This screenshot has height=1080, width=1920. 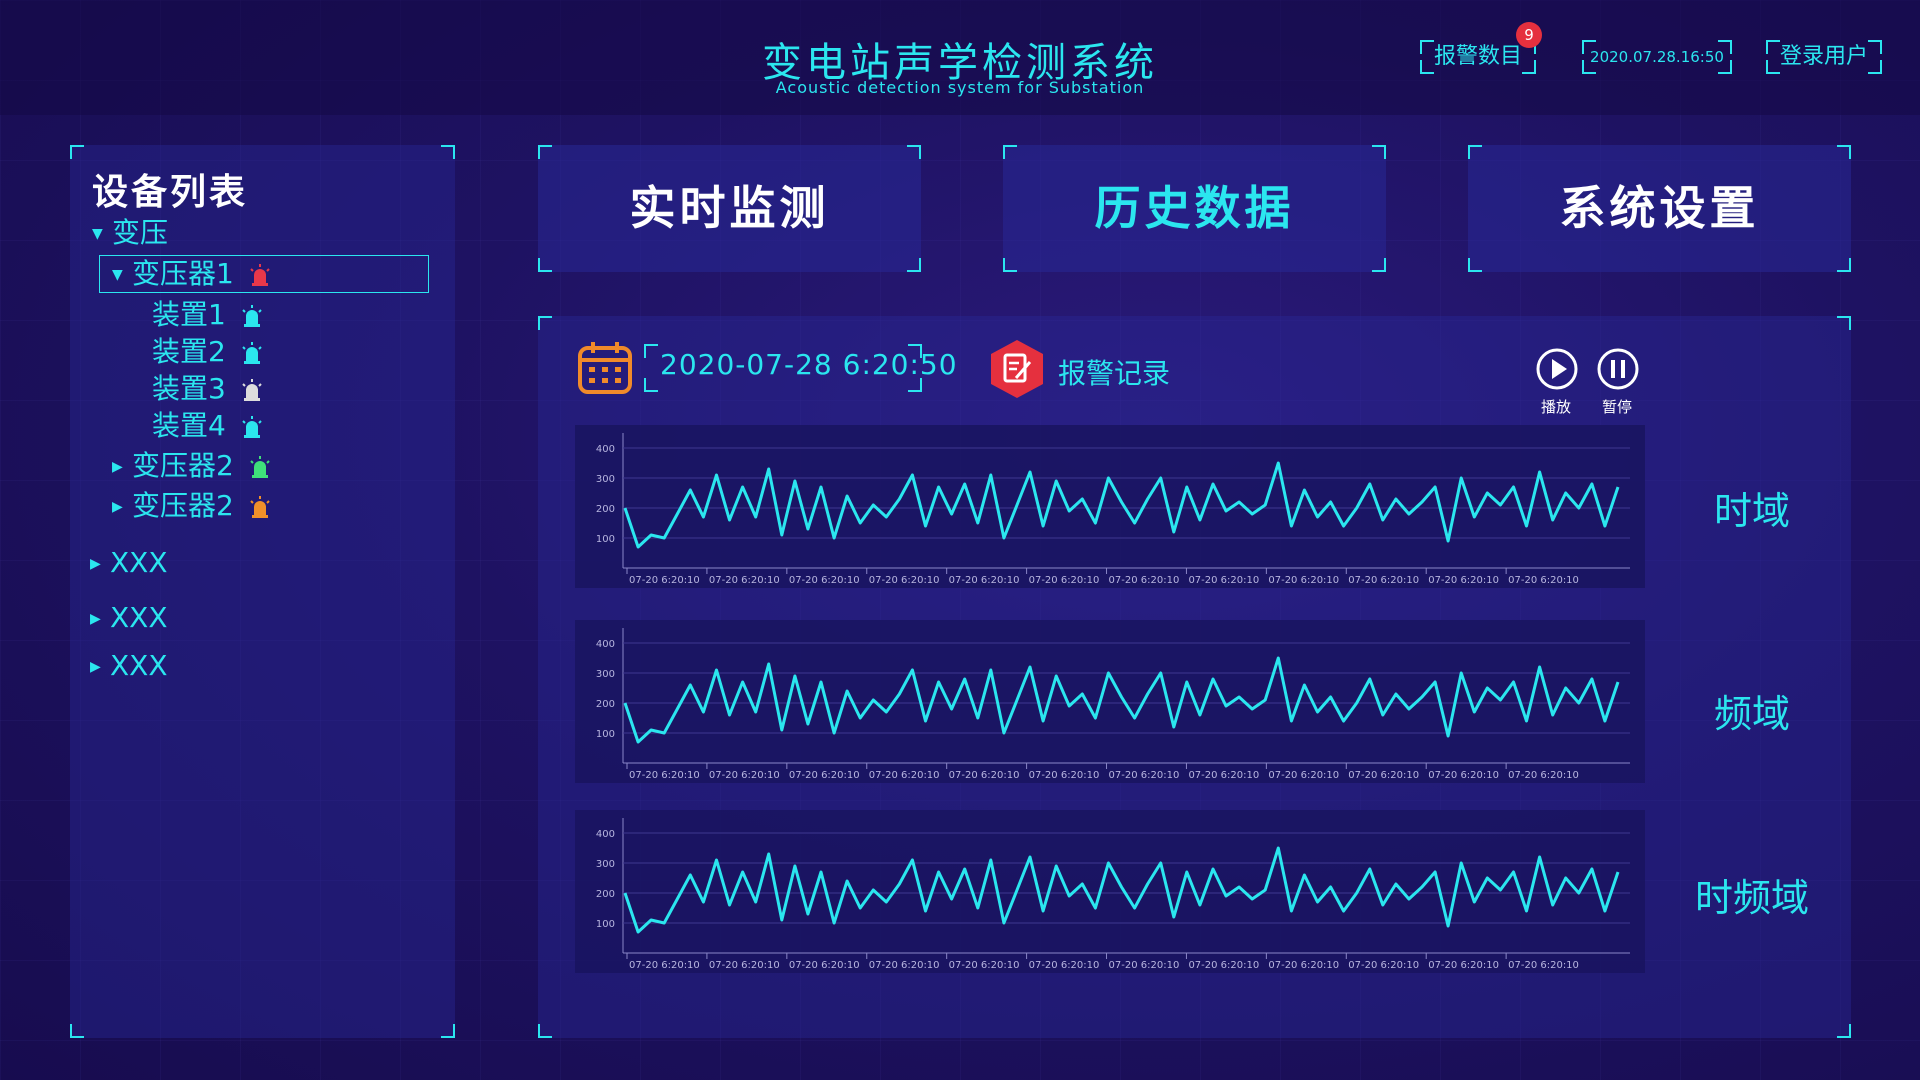 What do you see at coordinates (605, 368) in the screenshot?
I see `calendar-icon` at bounding box center [605, 368].